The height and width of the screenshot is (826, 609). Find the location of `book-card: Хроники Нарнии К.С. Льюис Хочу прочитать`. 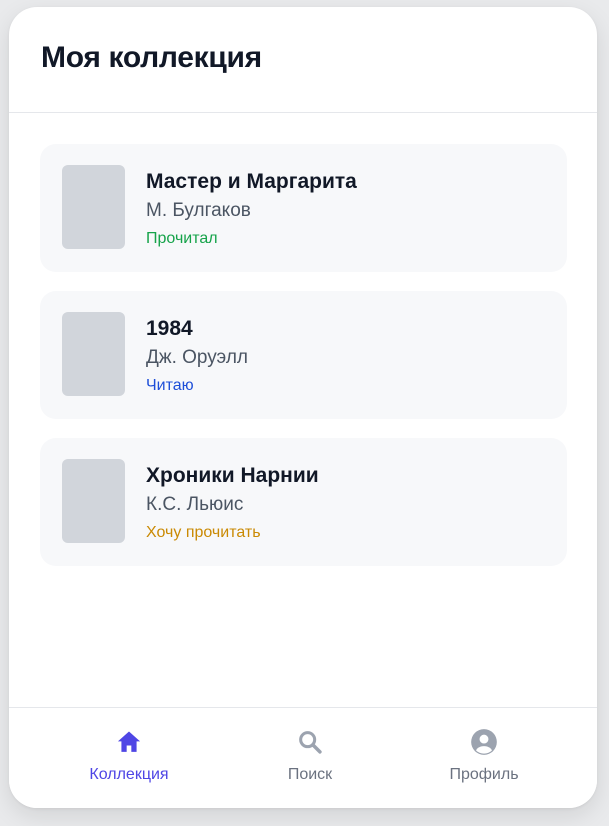

book-card: Хроники Нарнии К.С. Льюис Хочу прочитать is located at coordinates (303, 502).